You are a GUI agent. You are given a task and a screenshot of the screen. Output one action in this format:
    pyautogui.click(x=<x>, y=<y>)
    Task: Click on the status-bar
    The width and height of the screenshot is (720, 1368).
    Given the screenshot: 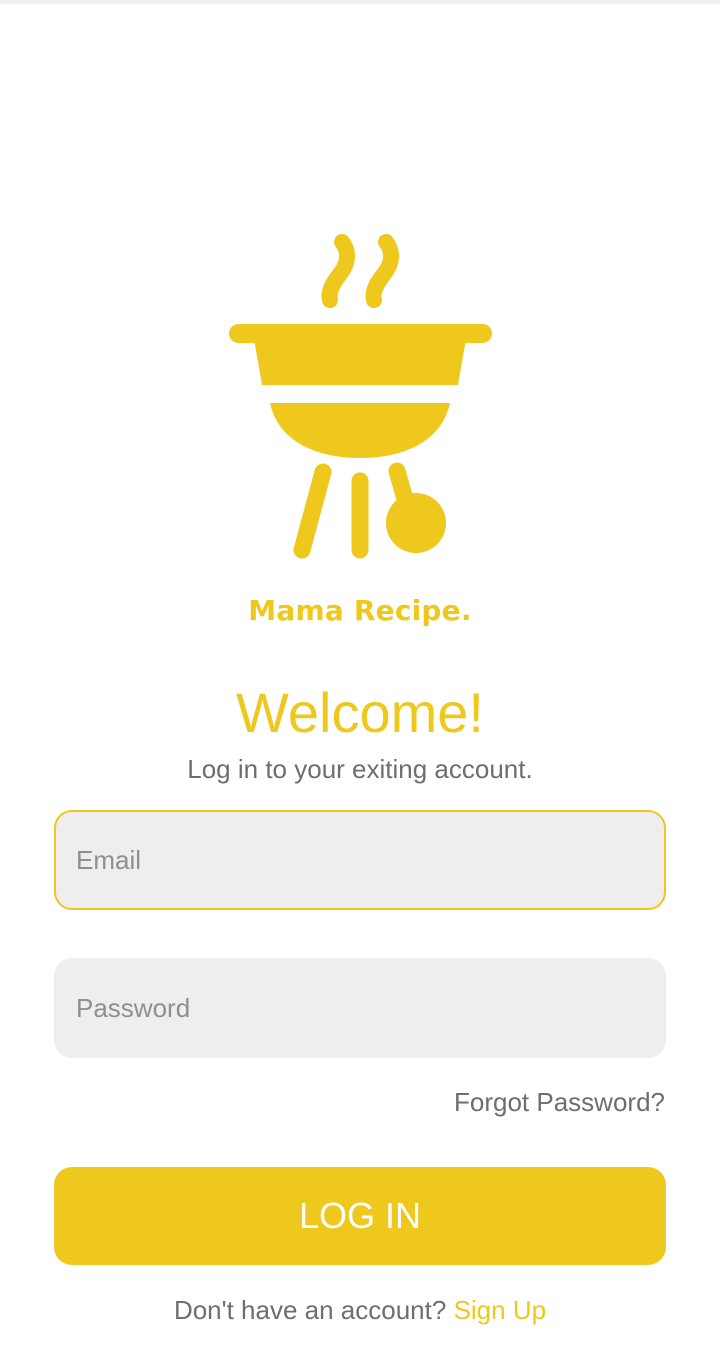 What is the action you would take?
    pyautogui.click(x=360, y=2)
    